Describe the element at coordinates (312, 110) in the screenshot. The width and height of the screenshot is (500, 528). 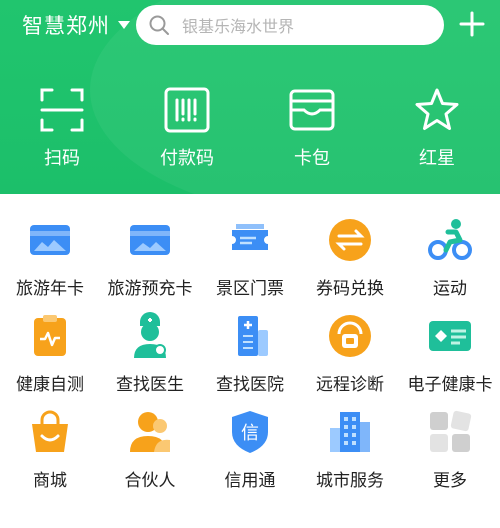
I see `wallet-icon` at that location.